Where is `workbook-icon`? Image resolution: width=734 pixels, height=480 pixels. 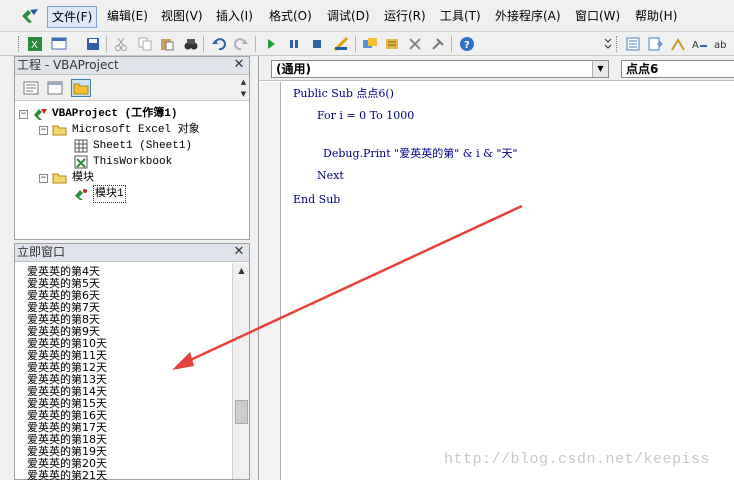 workbook-icon is located at coordinates (81, 162).